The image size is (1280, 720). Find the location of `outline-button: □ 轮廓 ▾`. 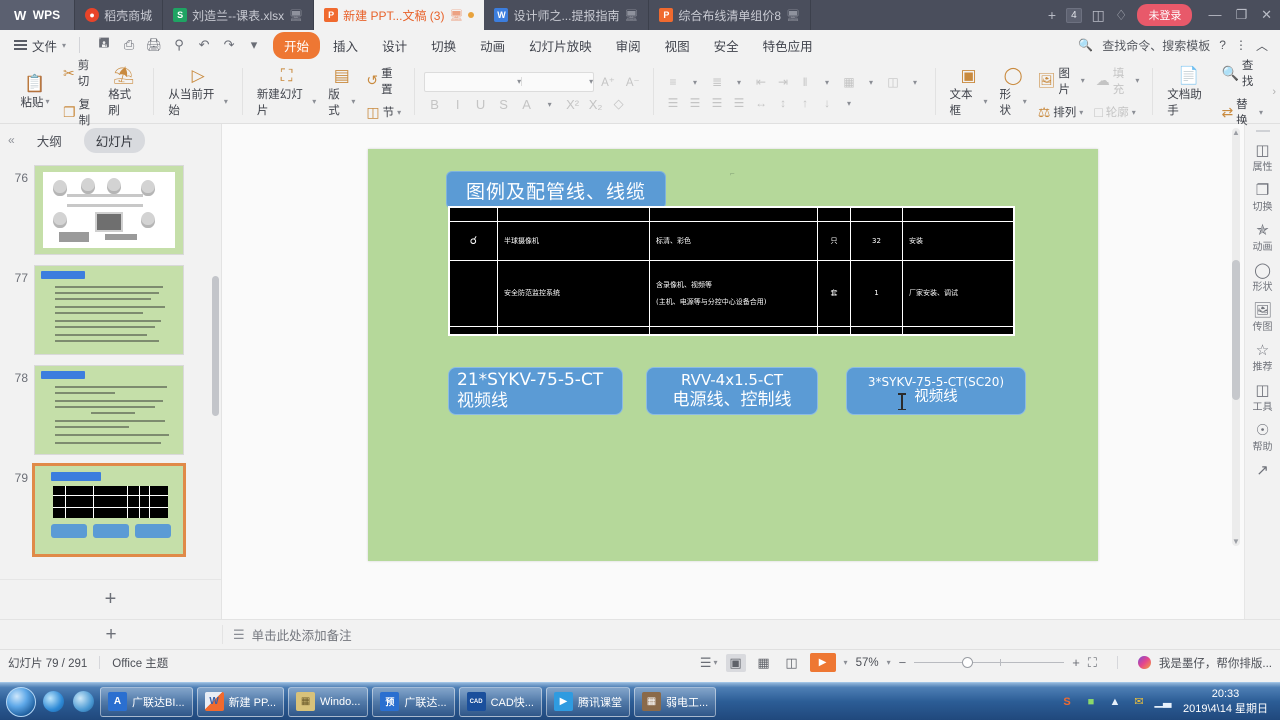

outline-button: □ 轮廓 ▾ is located at coordinates (1114, 112).